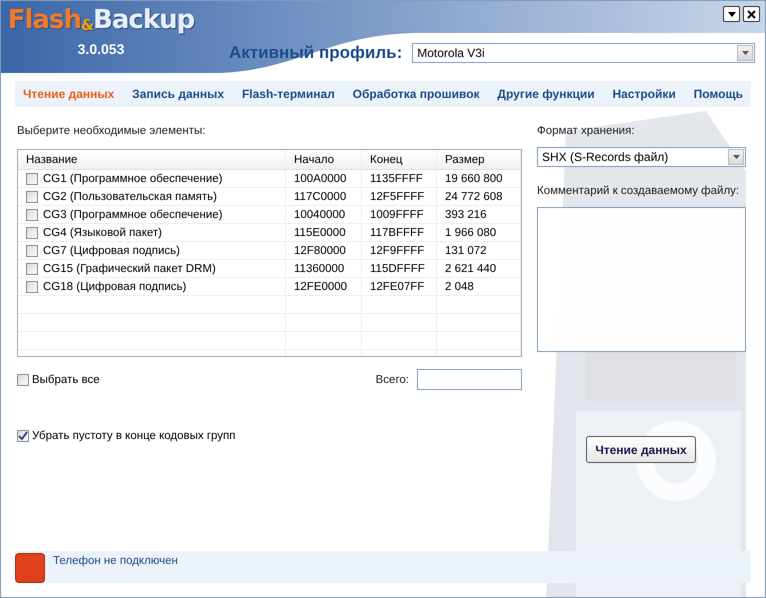  I want to click on elements-label: Выберите необходимые элементы:, so click(111, 131).